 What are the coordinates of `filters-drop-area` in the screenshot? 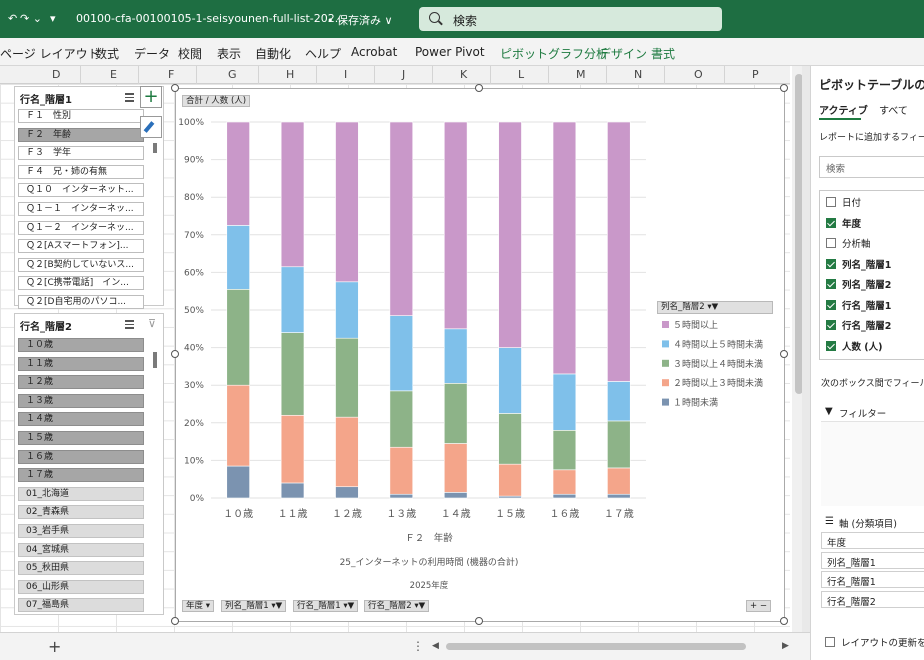 It's located at (872, 463).